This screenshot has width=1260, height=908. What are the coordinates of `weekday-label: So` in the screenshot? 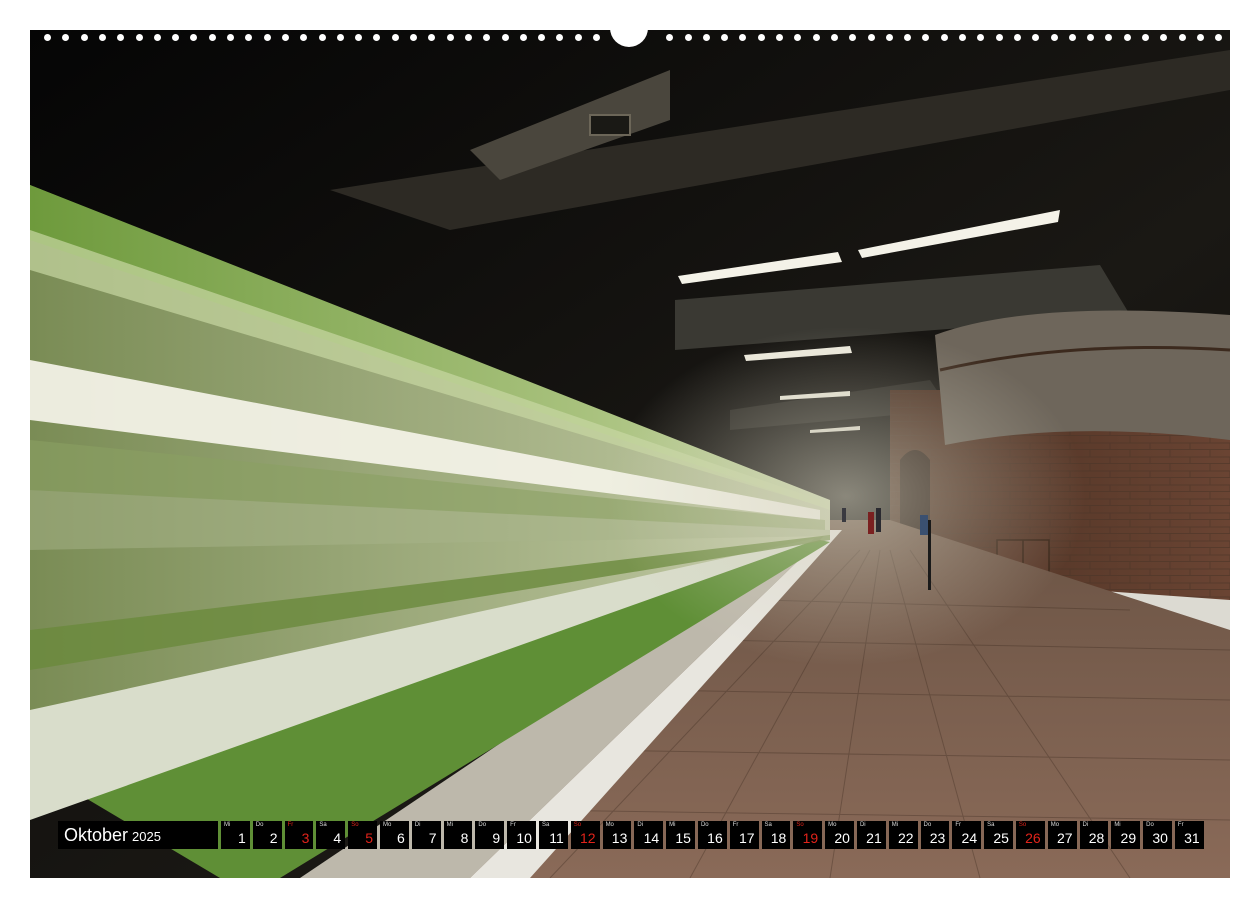 It's located at (1022, 825).